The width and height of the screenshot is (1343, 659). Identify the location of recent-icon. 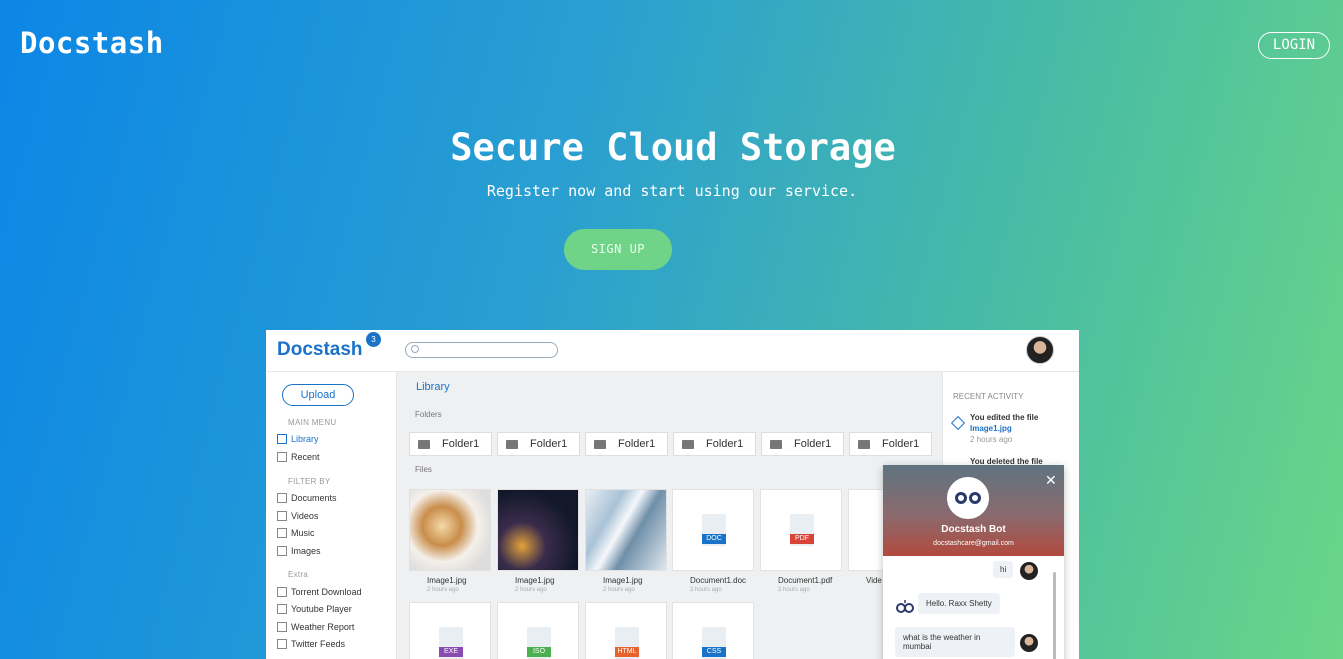
(282, 457).